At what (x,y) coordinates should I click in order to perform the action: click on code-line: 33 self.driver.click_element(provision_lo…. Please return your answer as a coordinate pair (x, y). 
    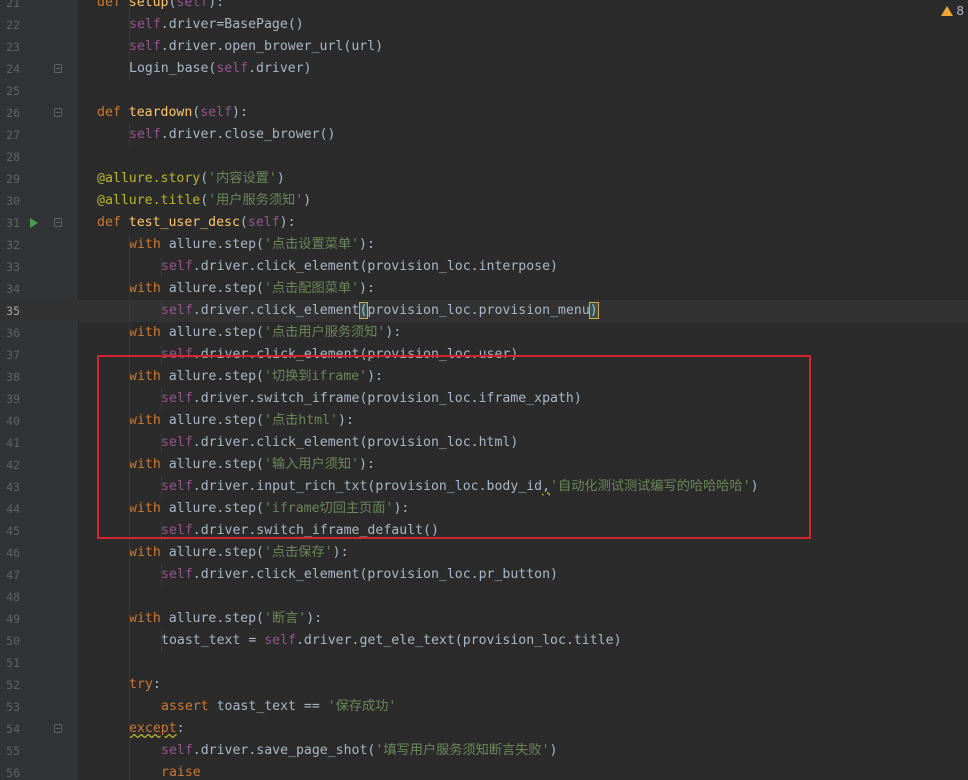
    Looking at the image, I should click on (484, 267).